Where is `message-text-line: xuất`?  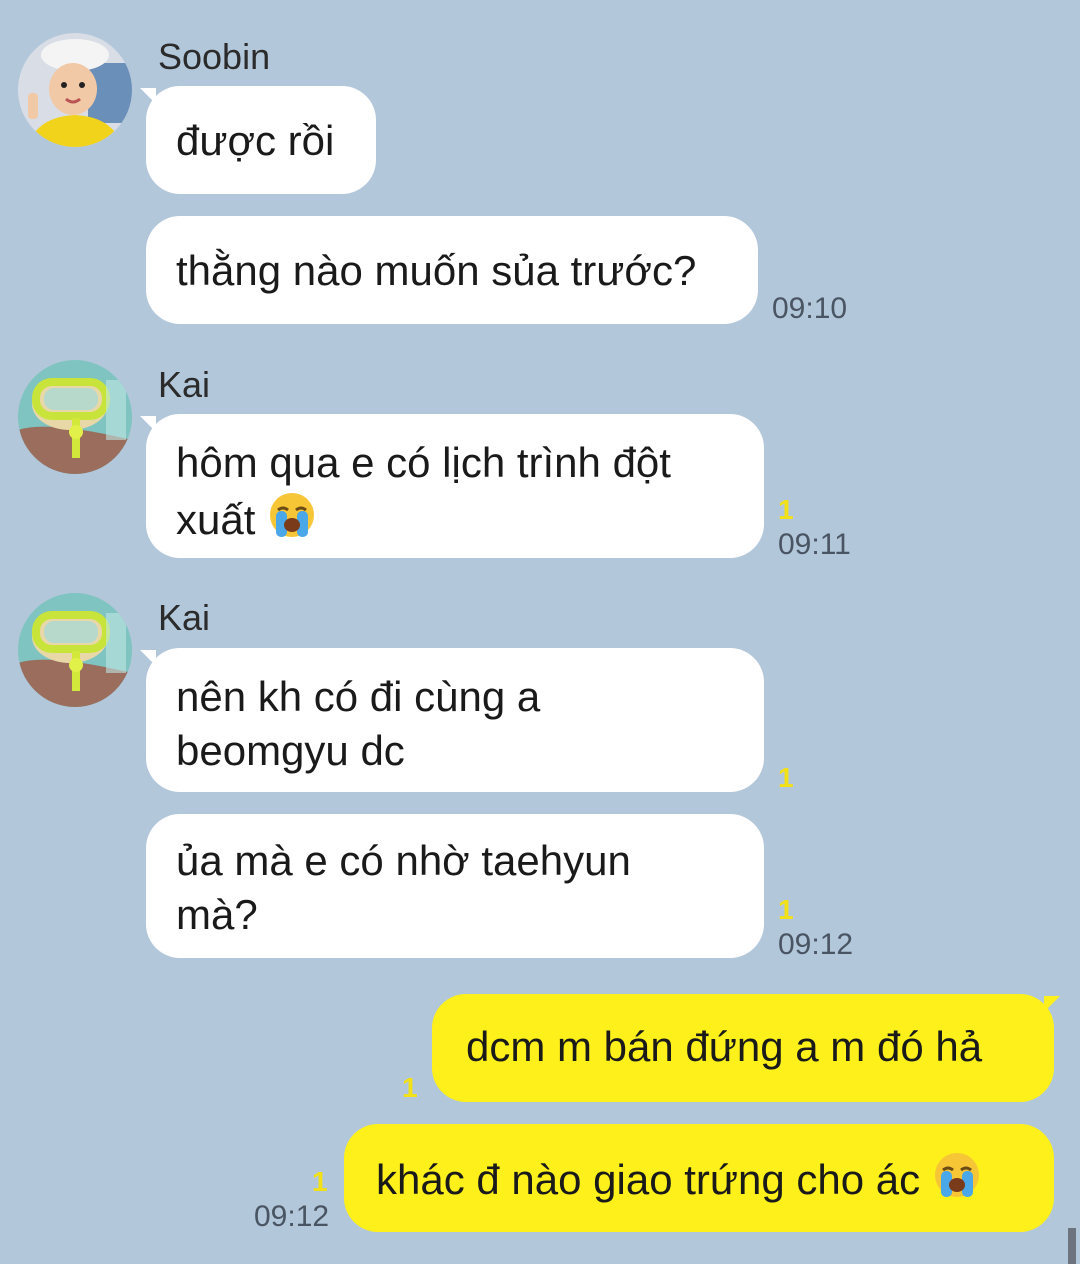 message-text-line: xuất is located at coordinates (455, 521).